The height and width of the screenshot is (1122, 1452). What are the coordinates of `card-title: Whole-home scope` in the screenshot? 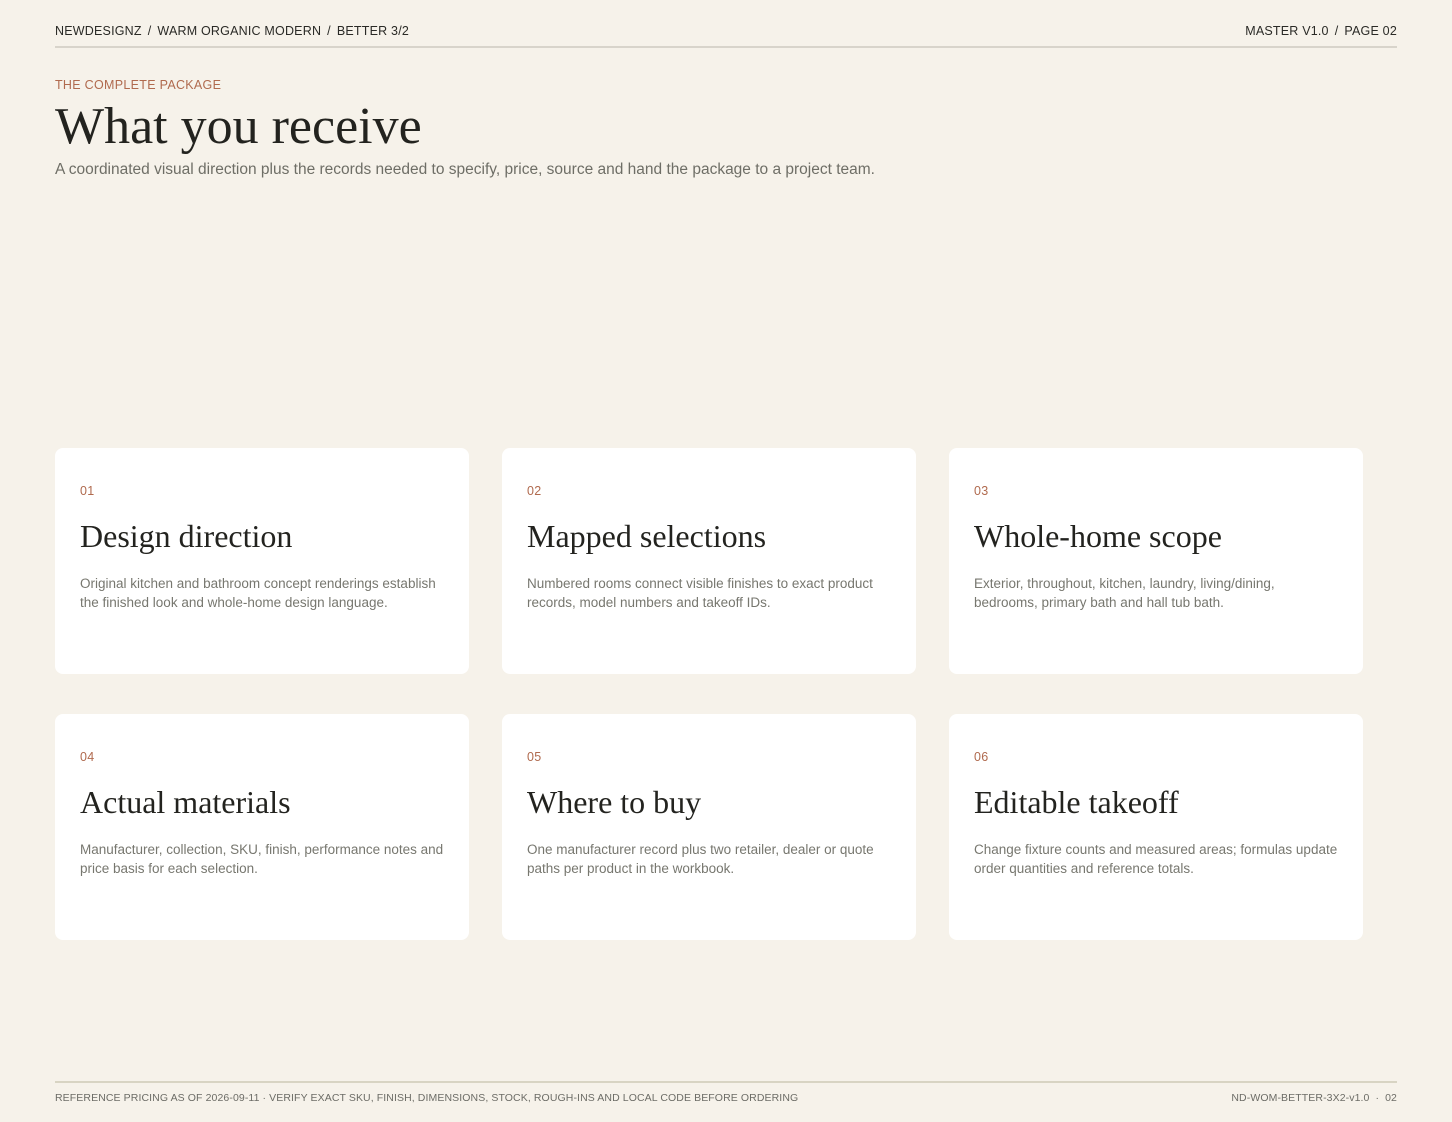 It's located at (1098, 536).